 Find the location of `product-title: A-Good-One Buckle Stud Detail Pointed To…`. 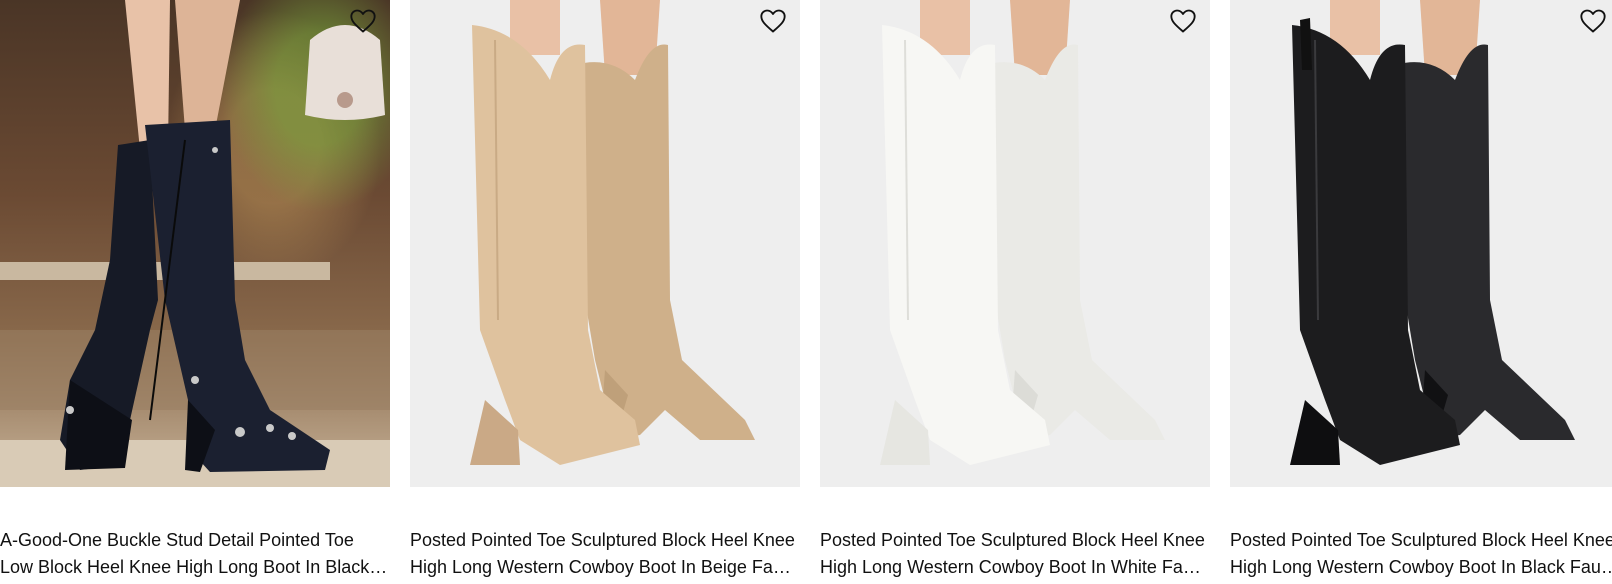

product-title: A-Good-One Buckle Stud Detail Pointed To… is located at coordinates (195, 554).